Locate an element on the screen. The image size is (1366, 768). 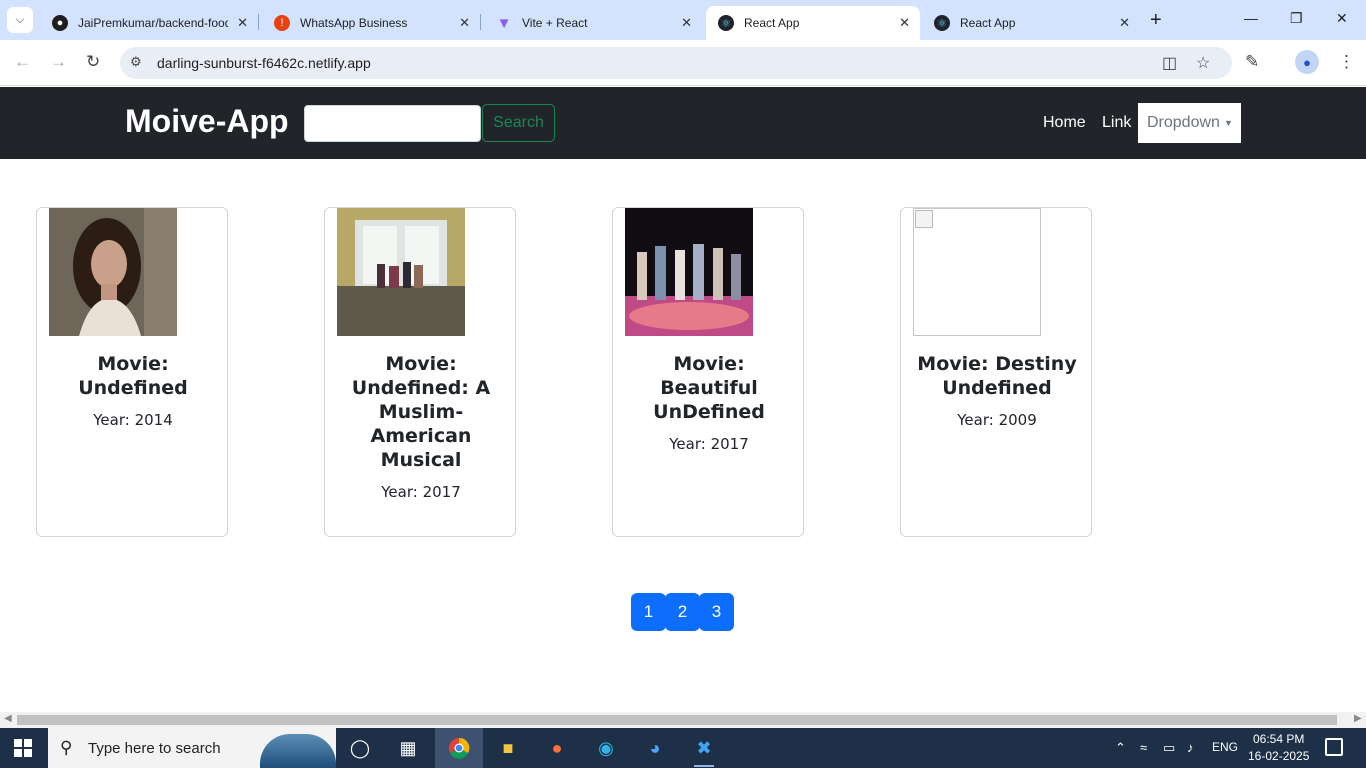
page-button-2: 2 is located at coordinates (682, 612).